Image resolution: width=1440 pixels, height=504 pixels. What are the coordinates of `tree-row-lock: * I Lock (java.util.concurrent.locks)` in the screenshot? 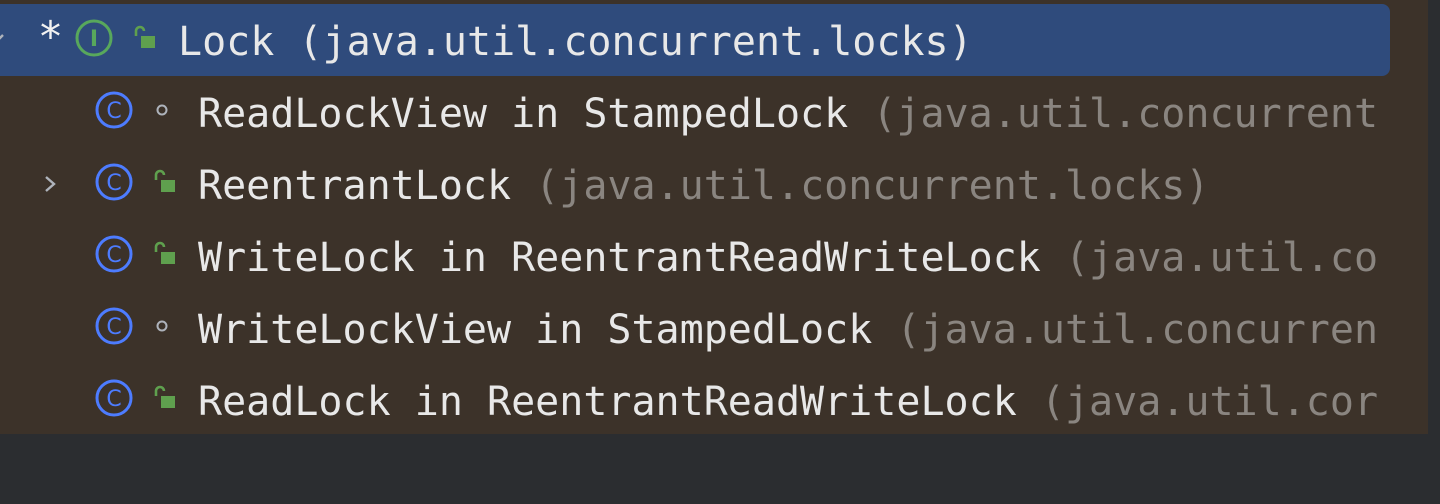 It's located at (695, 40).